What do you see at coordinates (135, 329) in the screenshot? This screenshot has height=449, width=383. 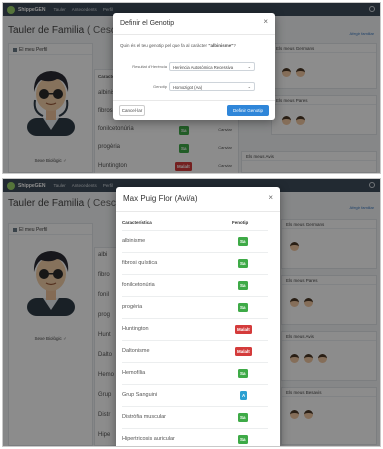 I see `trait-name: Huntington` at bounding box center [135, 329].